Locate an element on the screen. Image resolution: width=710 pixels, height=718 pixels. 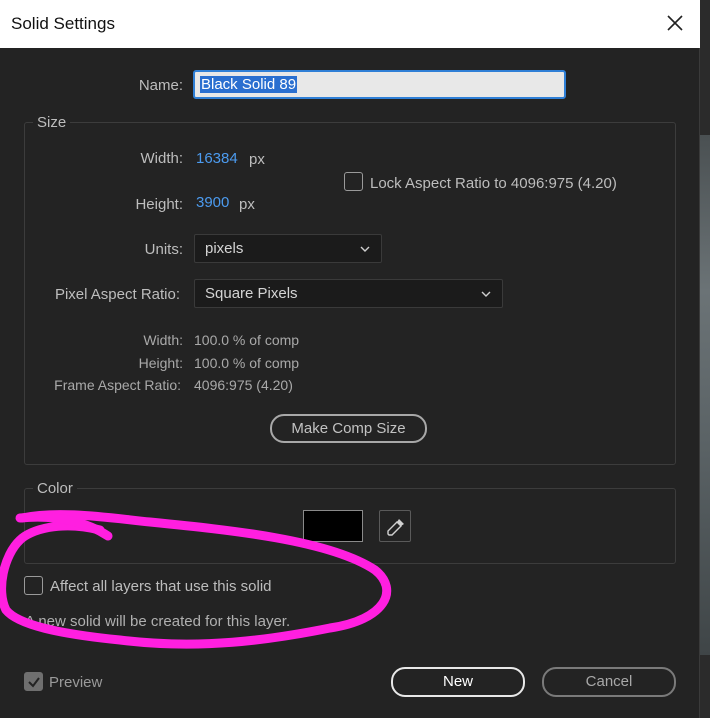
pixel-aspect-select: Square Pixels is located at coordinates (348, 293).